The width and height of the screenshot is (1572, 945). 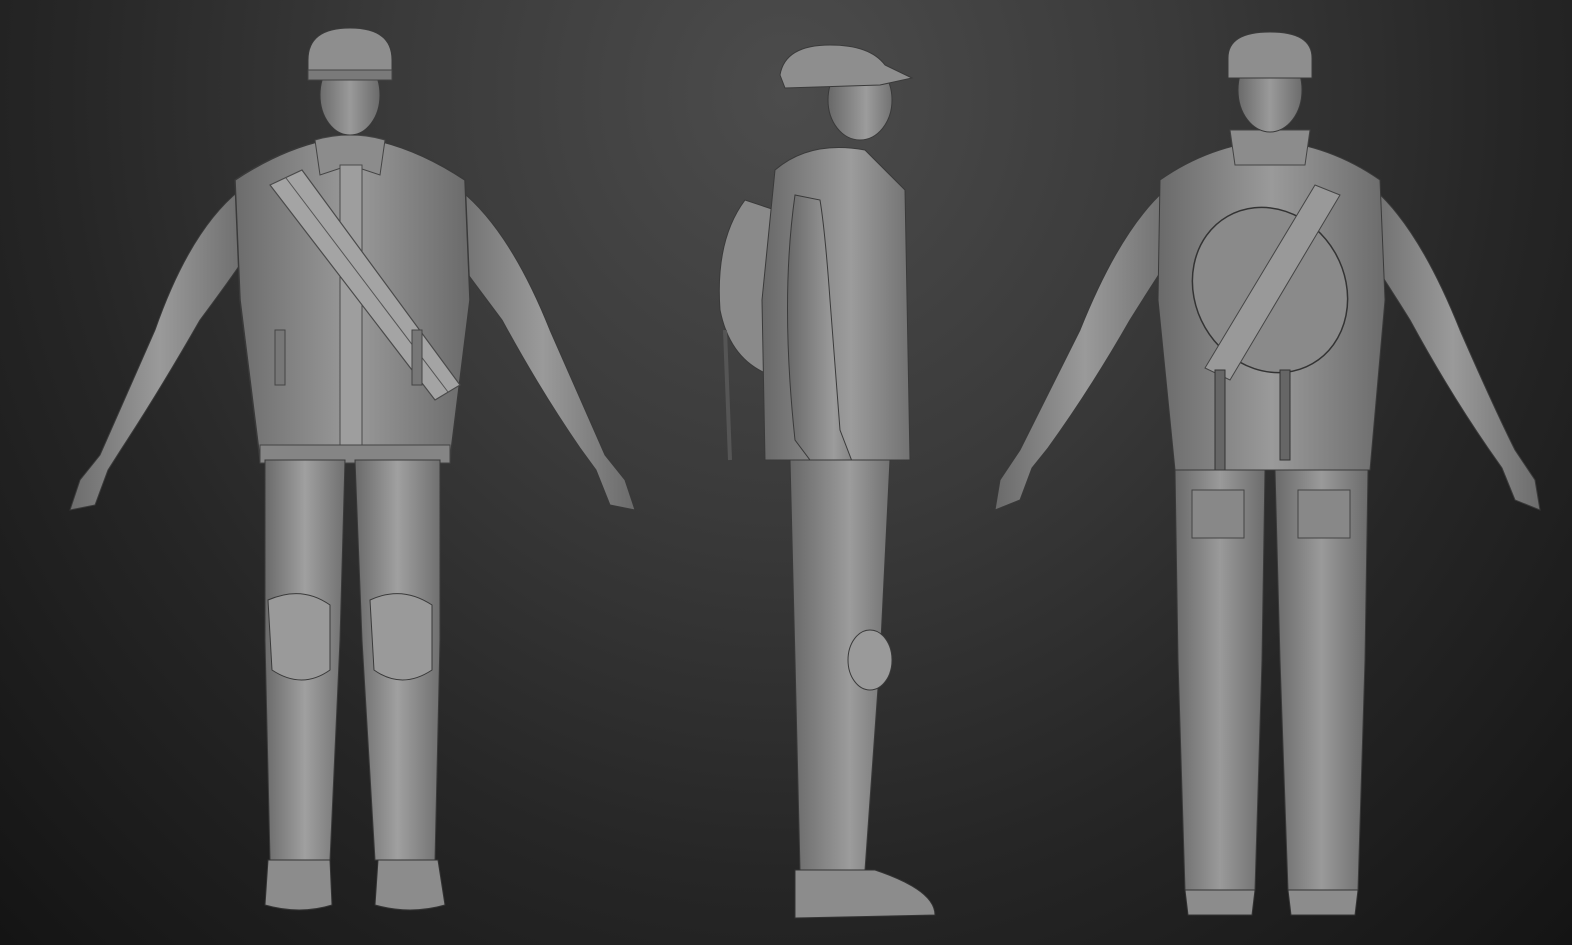 I want to click on jacket-collar, so click(x=1270, y=147).